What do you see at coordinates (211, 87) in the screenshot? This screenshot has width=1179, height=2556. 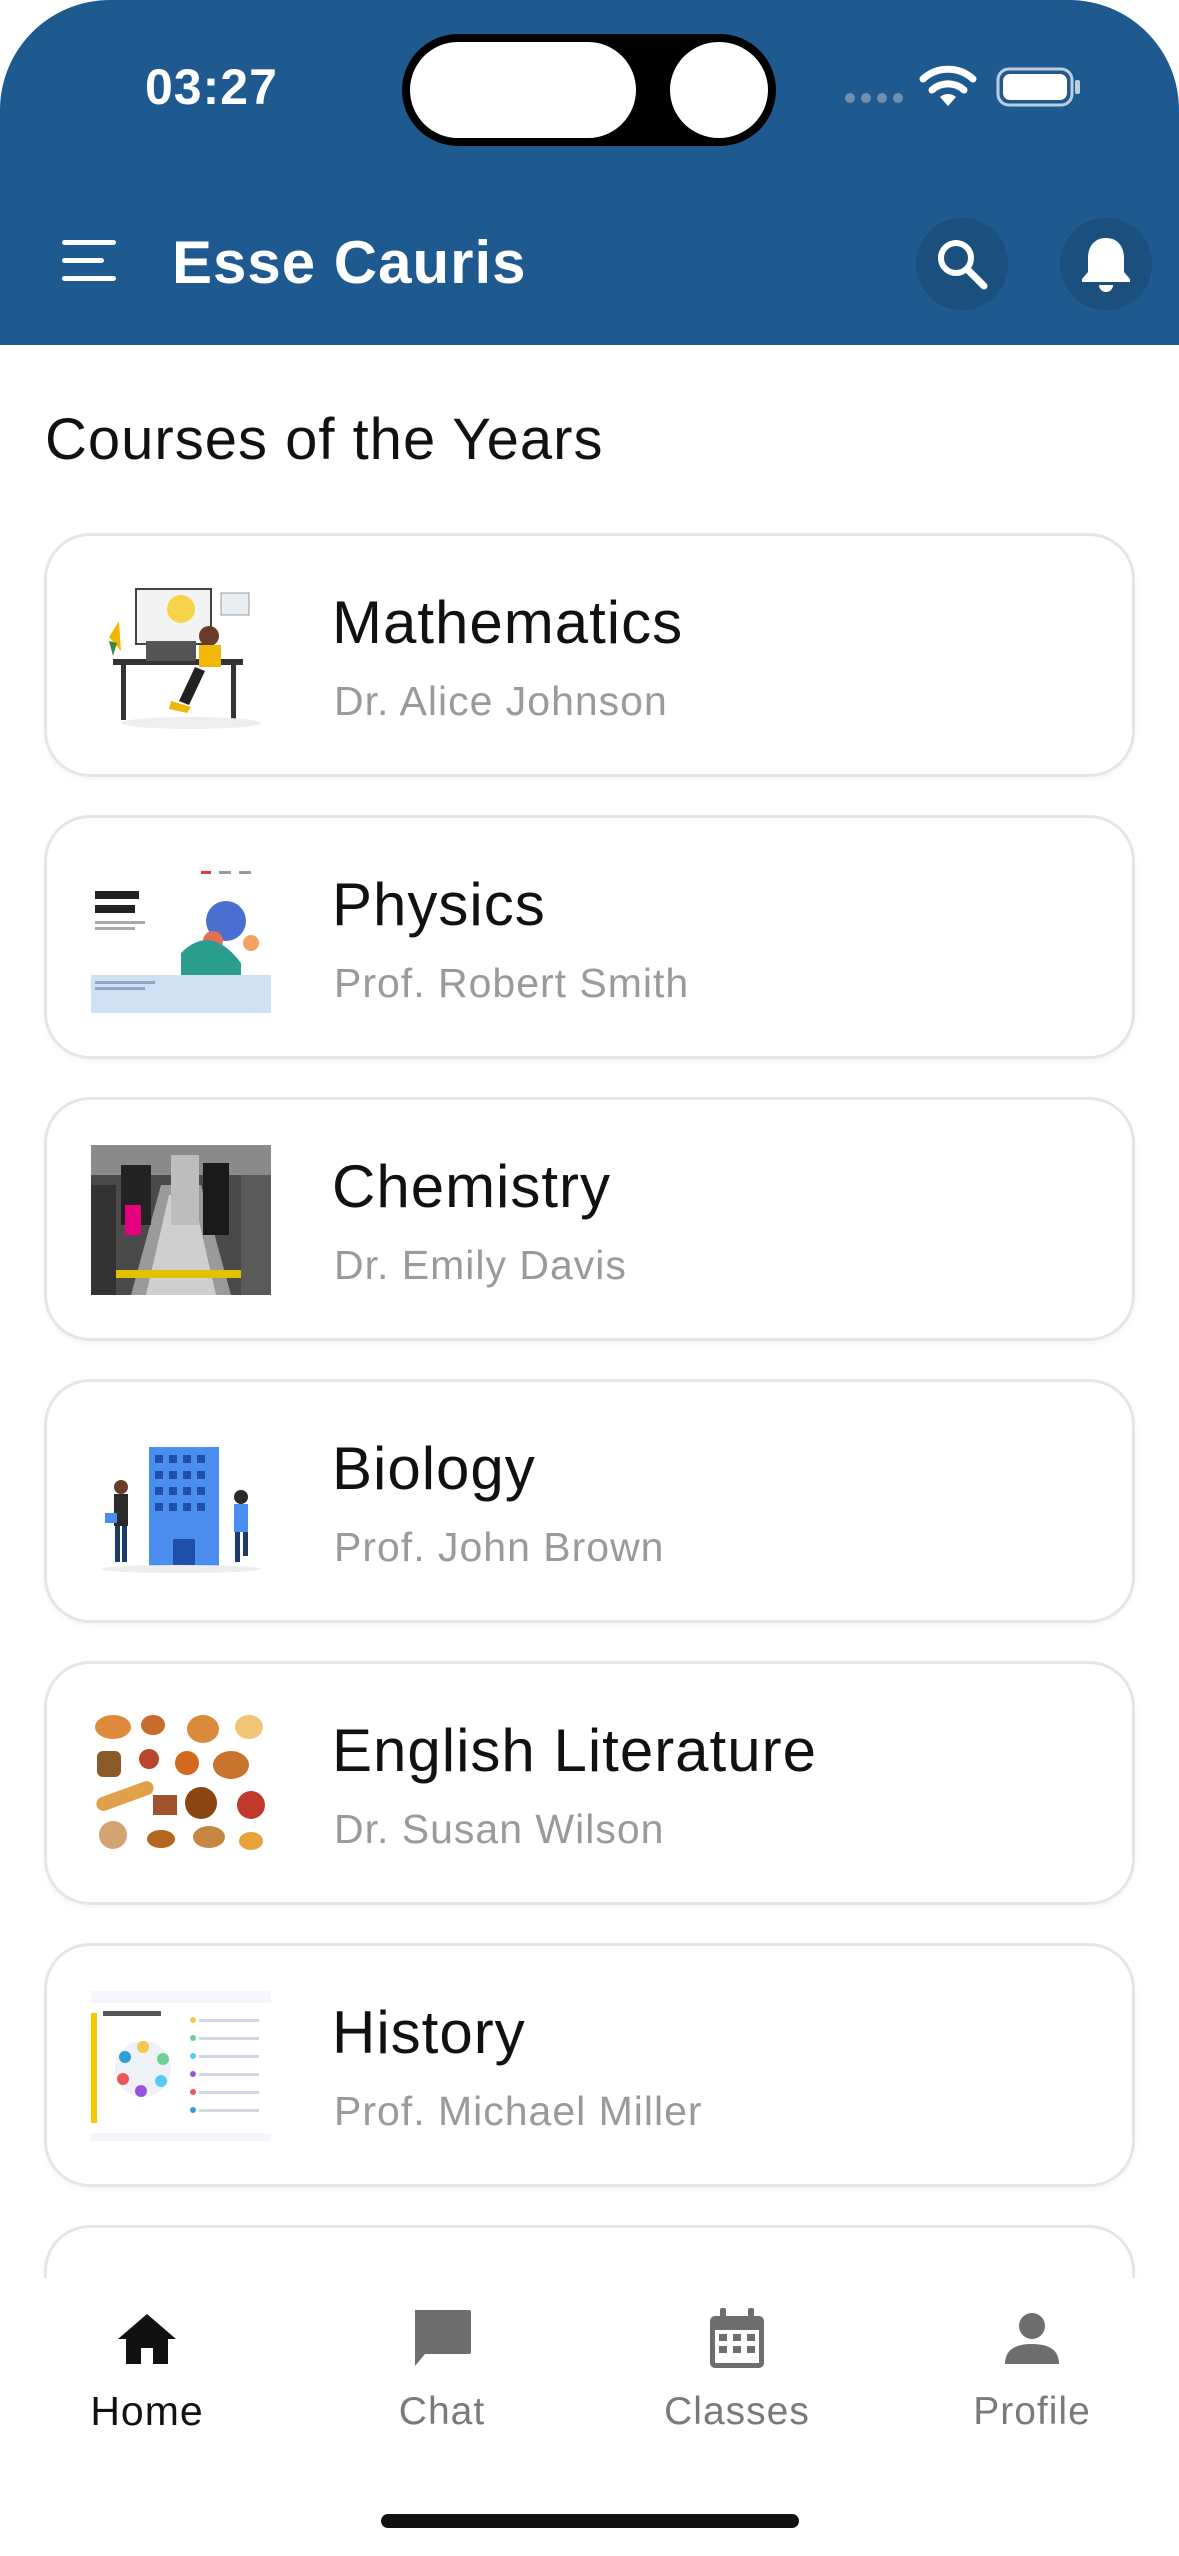 I see `status-time: 03:27` at bounding box center [211, 87].